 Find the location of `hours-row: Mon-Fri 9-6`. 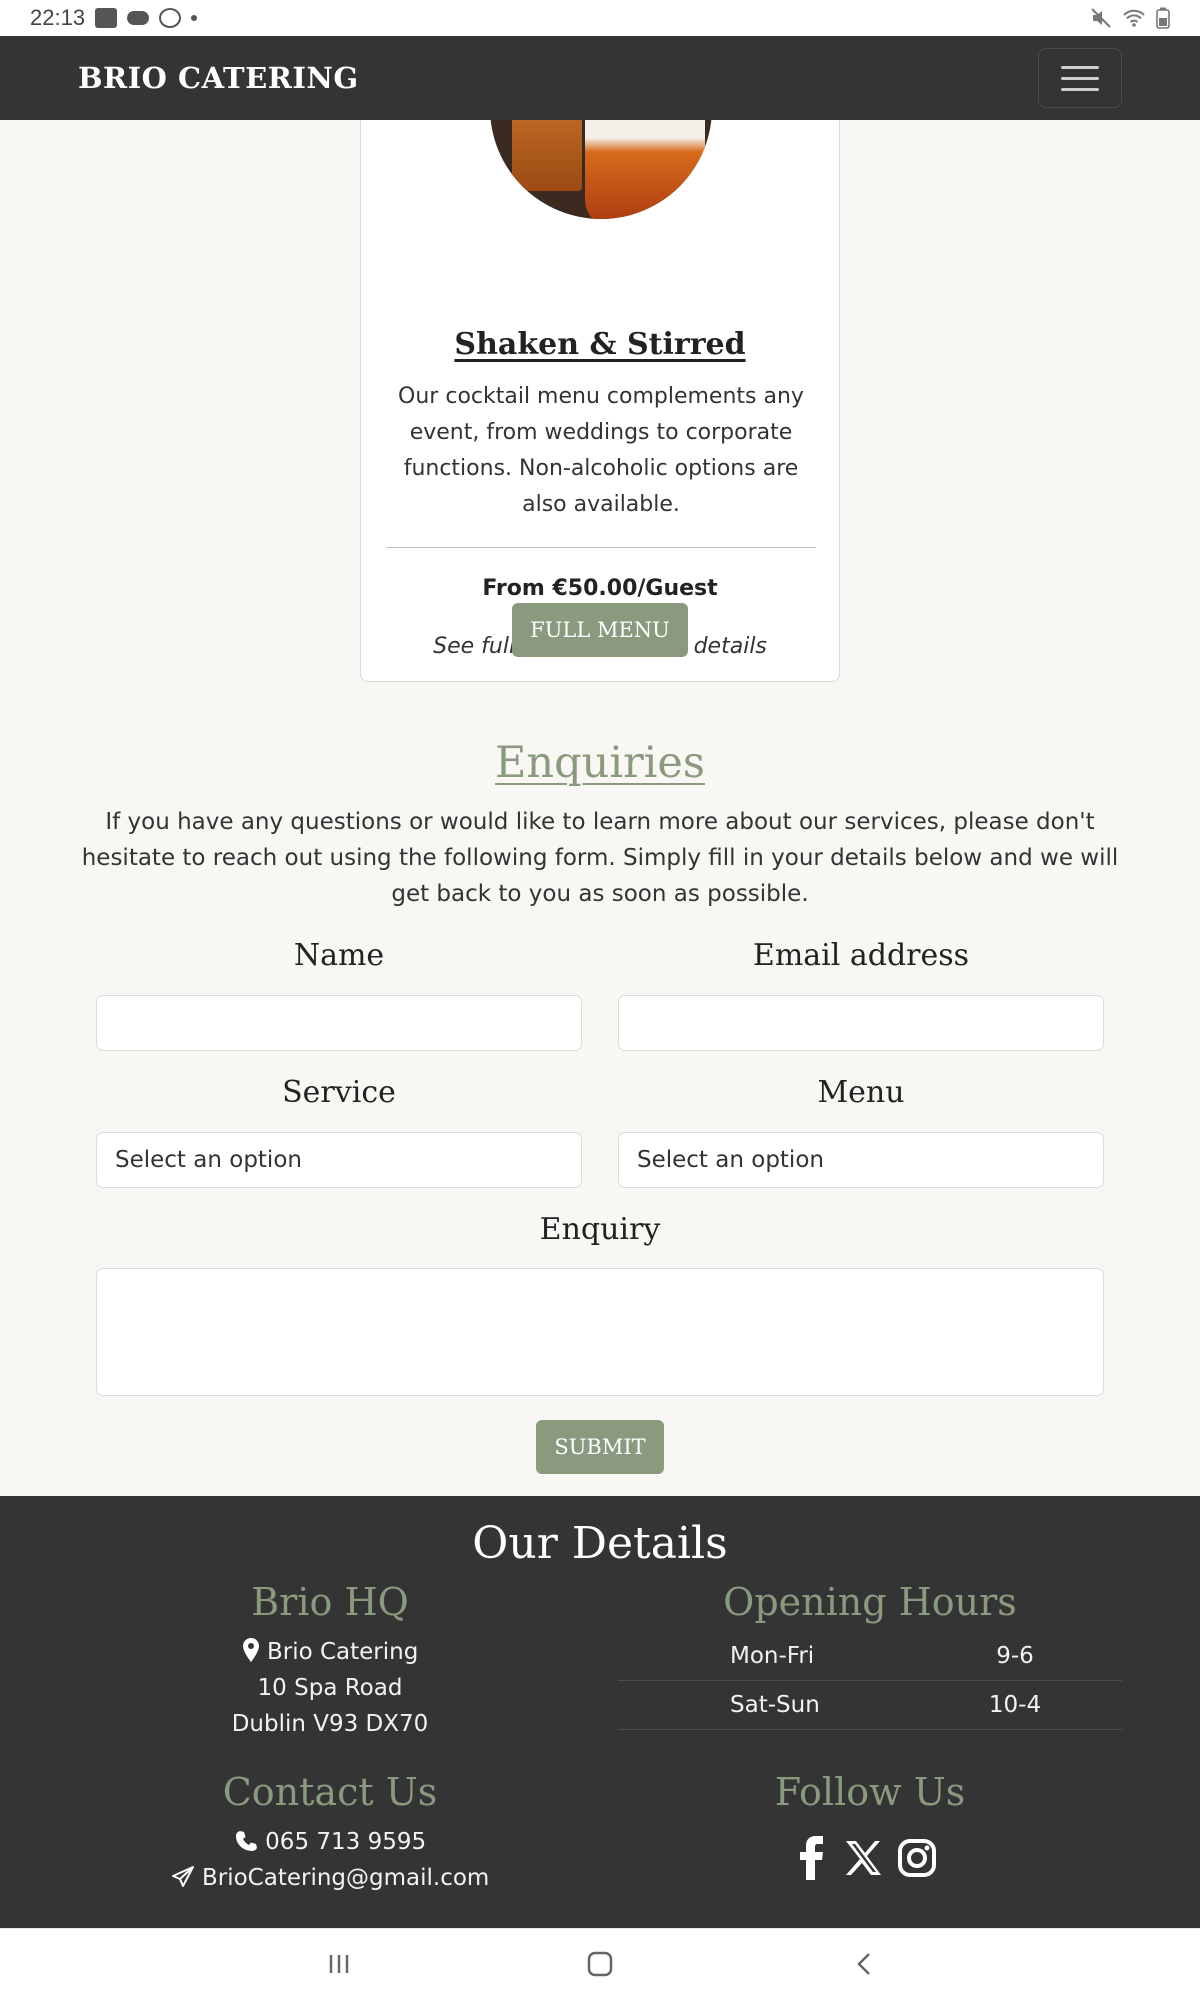

hours-row: Mon-Fri 9-6 is located at coordinates (870, 1656).